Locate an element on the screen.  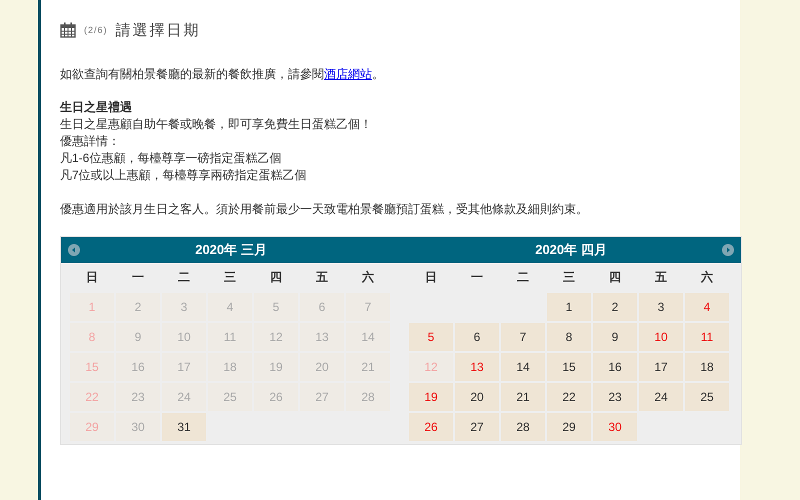
terms-note: 優惠適用於該月生日之客人。須於用餐前最少一天致電柏景餐廳預訂蛋糕，受其他條款及細則約束。 is located at coordinates (324, 209).